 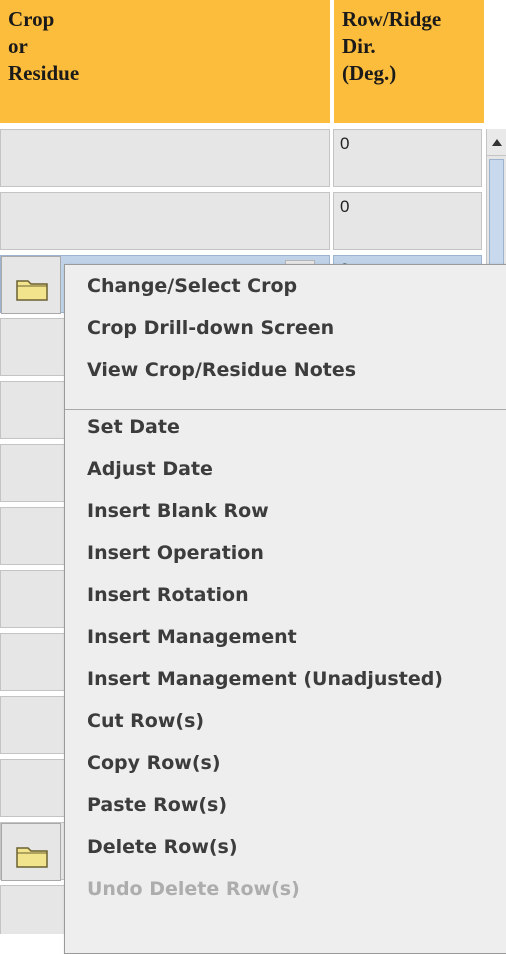 What do you see at coordinates (145, 721) in the screenshot?
I see `menu-item: Cut Row(s)` at bounding box center [145, 721].